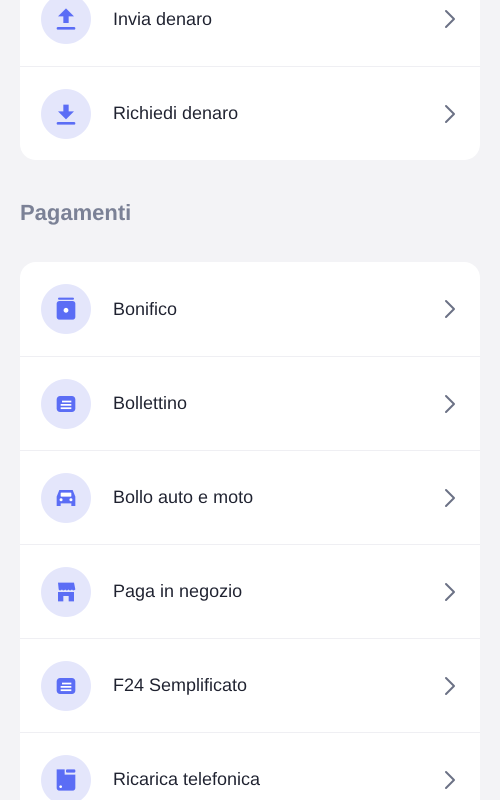  I want to click on menu-item-label: Invia denaro, so click(163, 19).